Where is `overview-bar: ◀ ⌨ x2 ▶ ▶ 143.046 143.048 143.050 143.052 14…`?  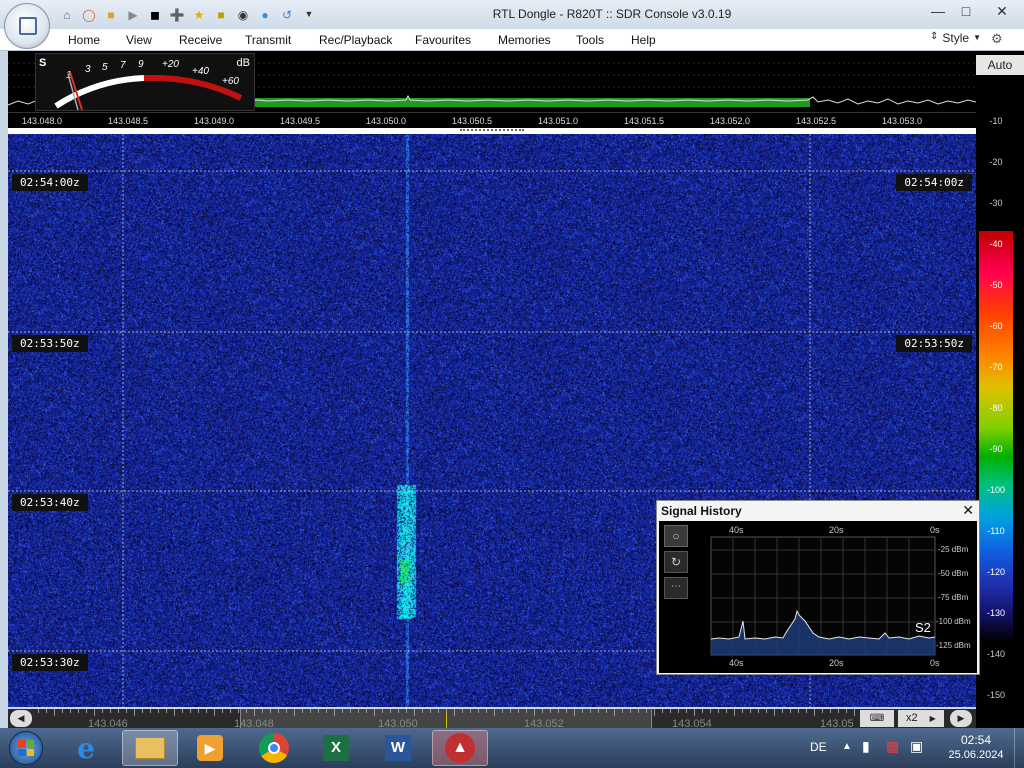
overview-bar: ◀ ⌨ x2 ▶ ▶ 143.046 143.048 143.050 143.052 14… is located at coordinates (492, 718).